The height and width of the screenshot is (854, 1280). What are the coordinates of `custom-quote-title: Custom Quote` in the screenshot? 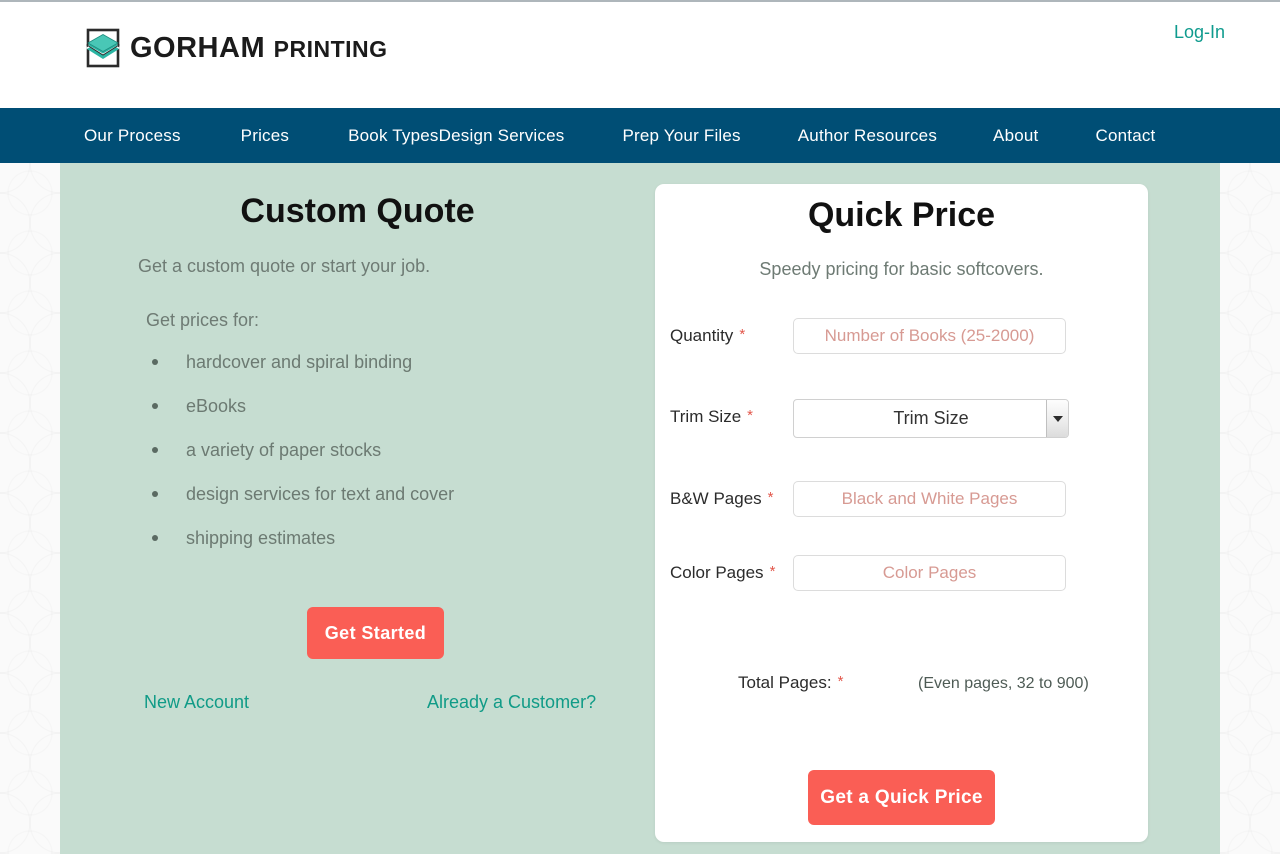 It's located at (357, 211).